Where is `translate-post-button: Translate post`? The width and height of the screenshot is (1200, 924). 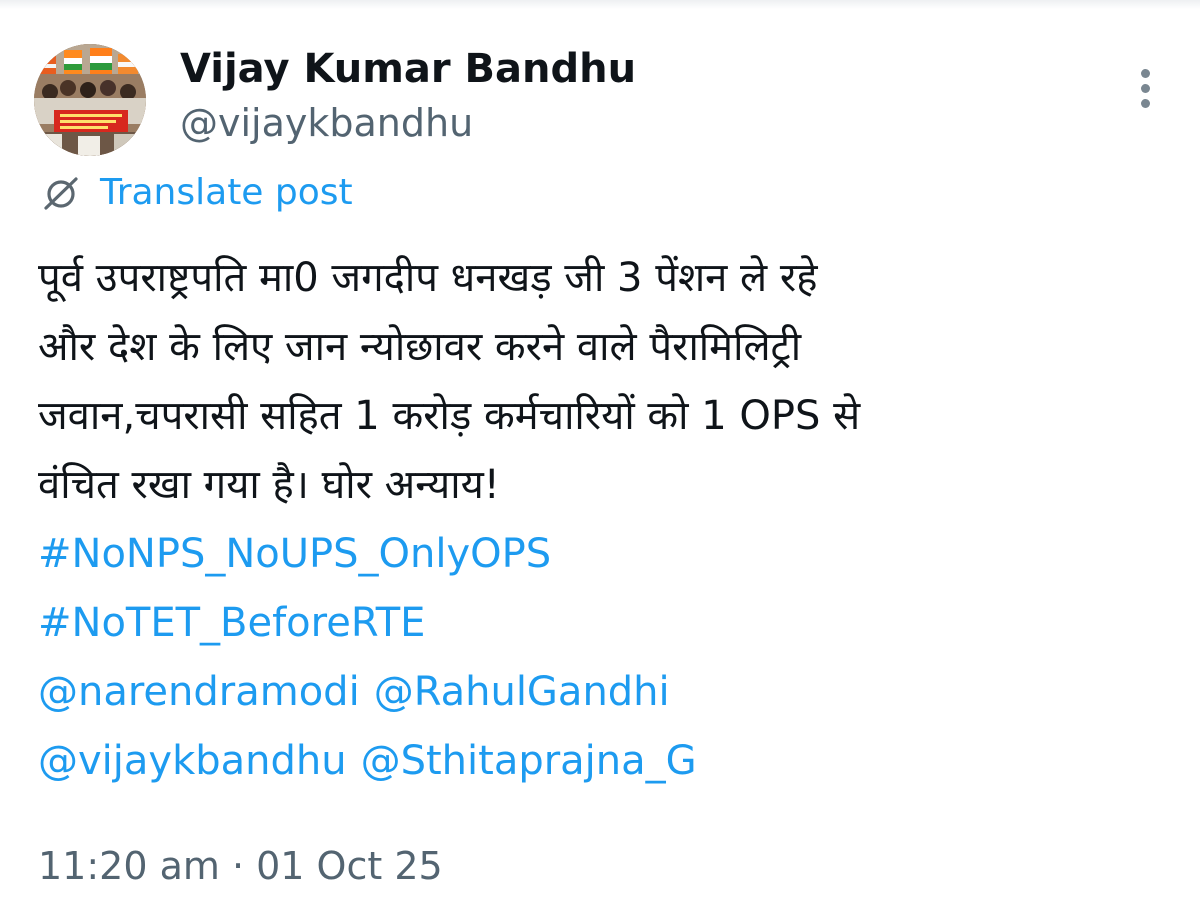
translate-post-button: Translate post is located at coordinates (196, 193).